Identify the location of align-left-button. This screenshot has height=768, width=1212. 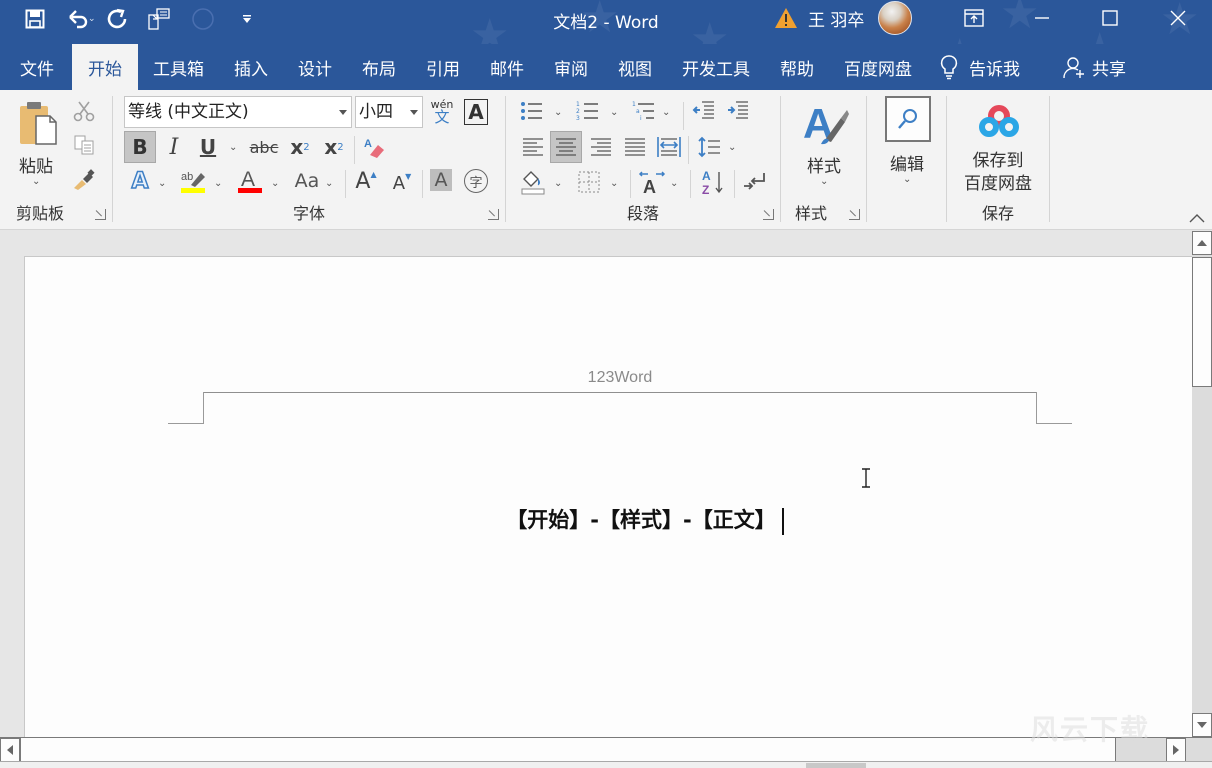
(533, 147).